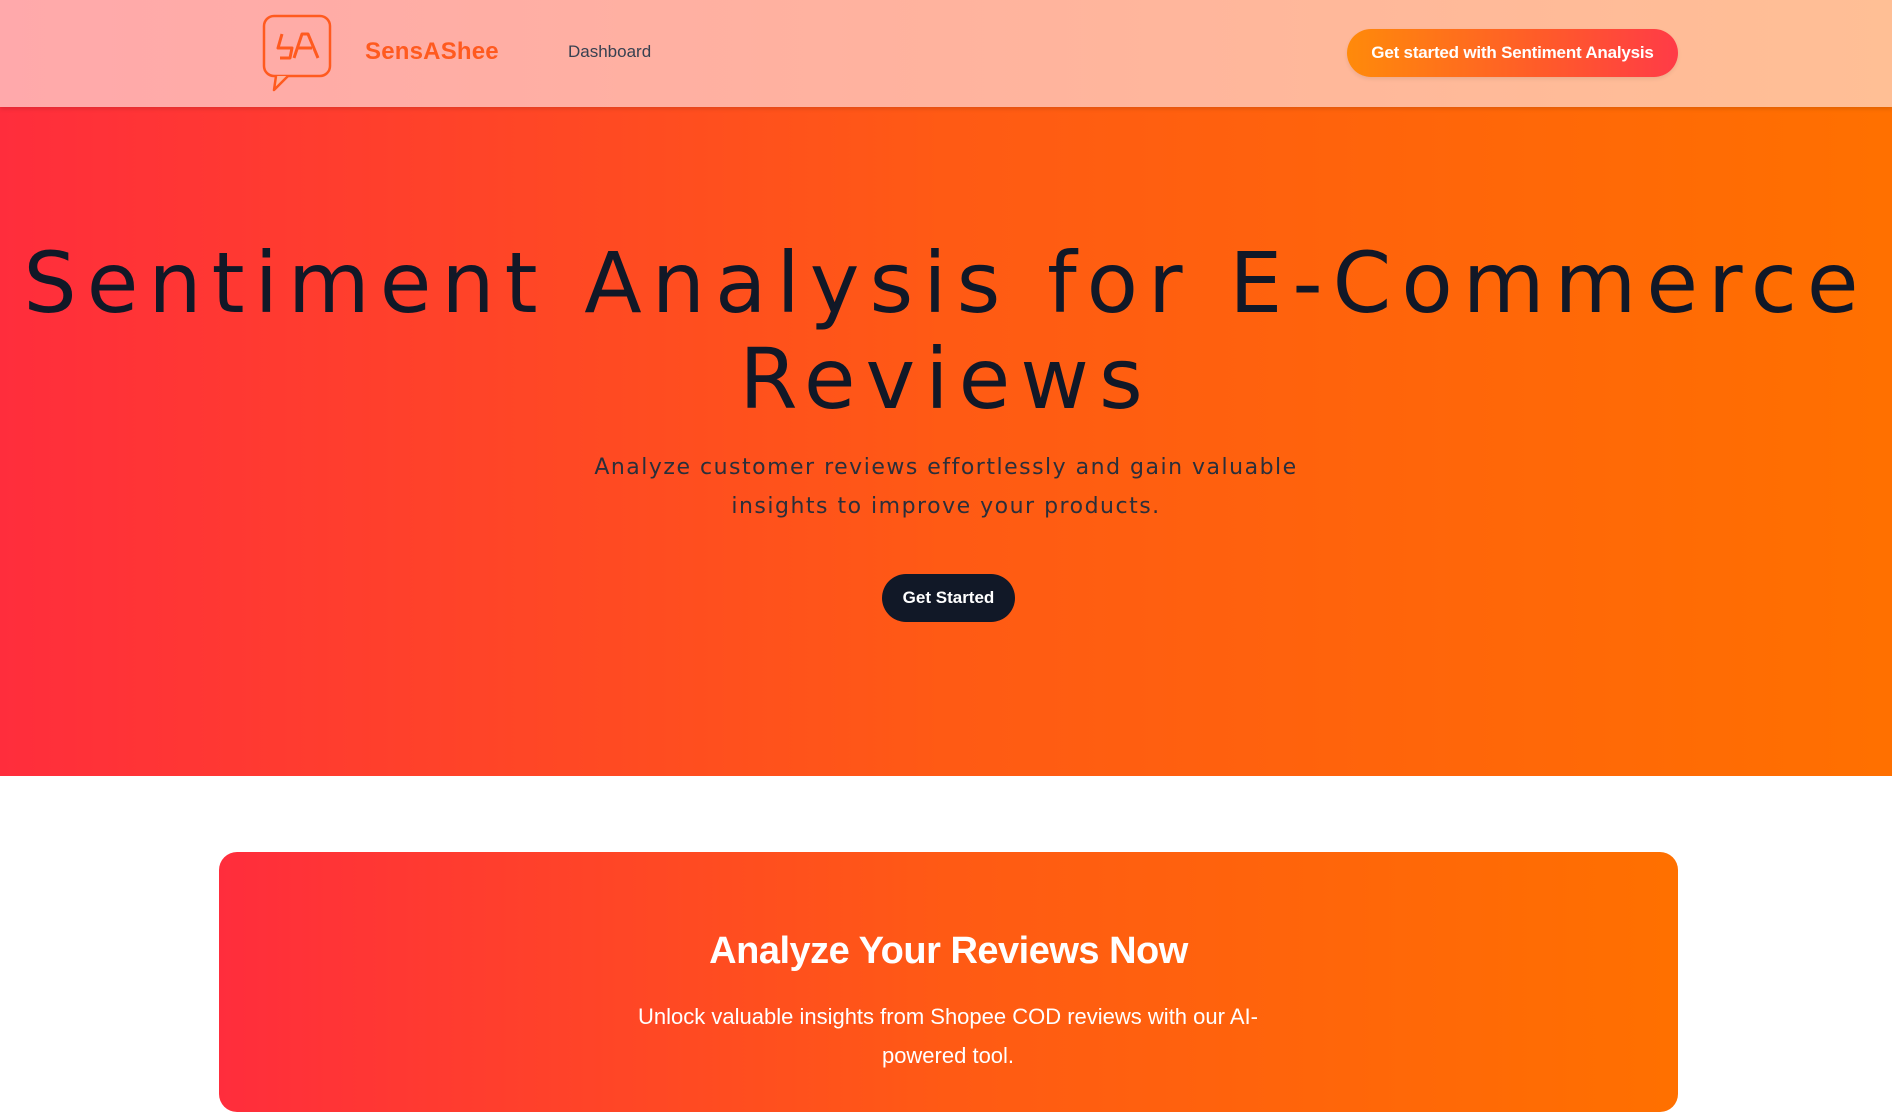 The height and width of the screenshot is (1112, 1892). Describe the element at coordinates (948, 598) in the screenshot. I see `get-started-button: Get Started` at that location.